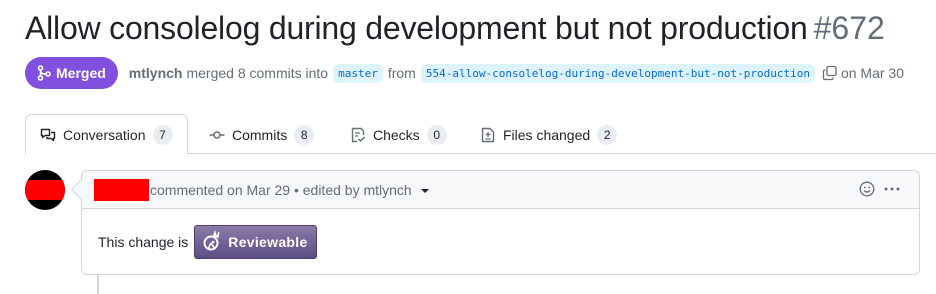 The image size is (936, 294). I want to click on avatar, so click(45, 190).